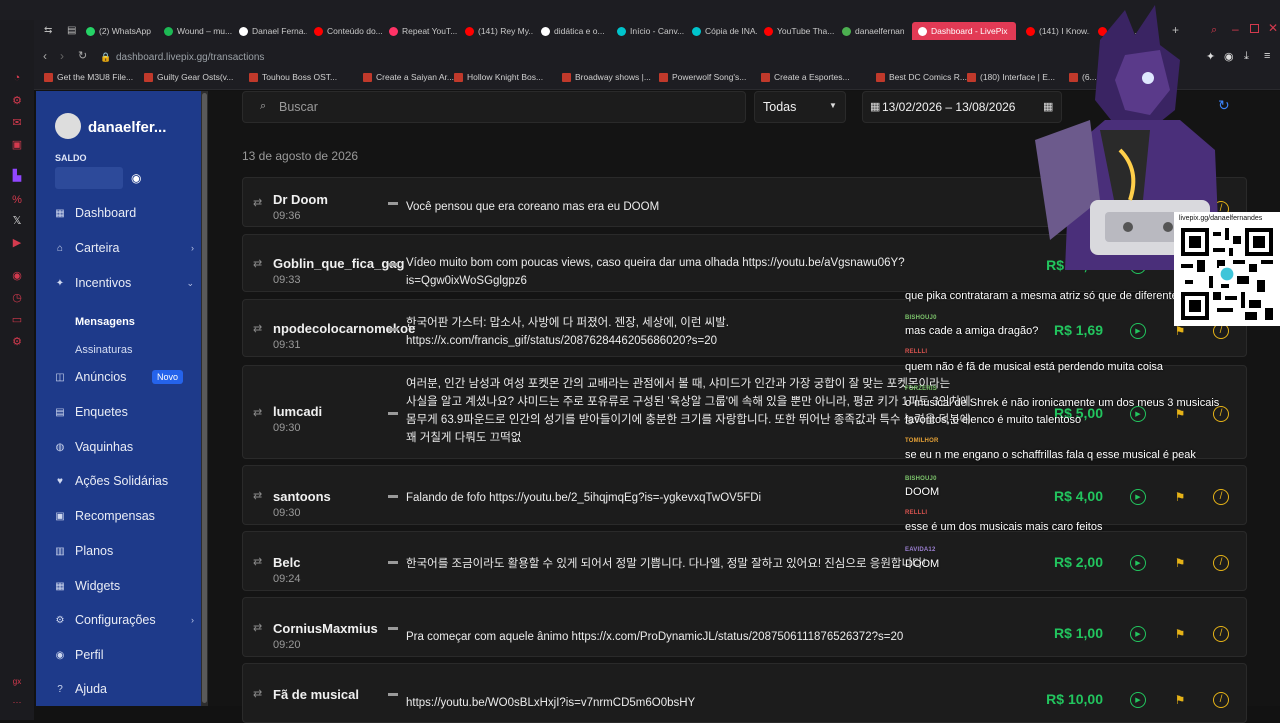 The image size is (1280, 723). Describe the element at coordinates (17, 221) in the screenshot. I see `x-twitter-icon: 𝕏` at that location.